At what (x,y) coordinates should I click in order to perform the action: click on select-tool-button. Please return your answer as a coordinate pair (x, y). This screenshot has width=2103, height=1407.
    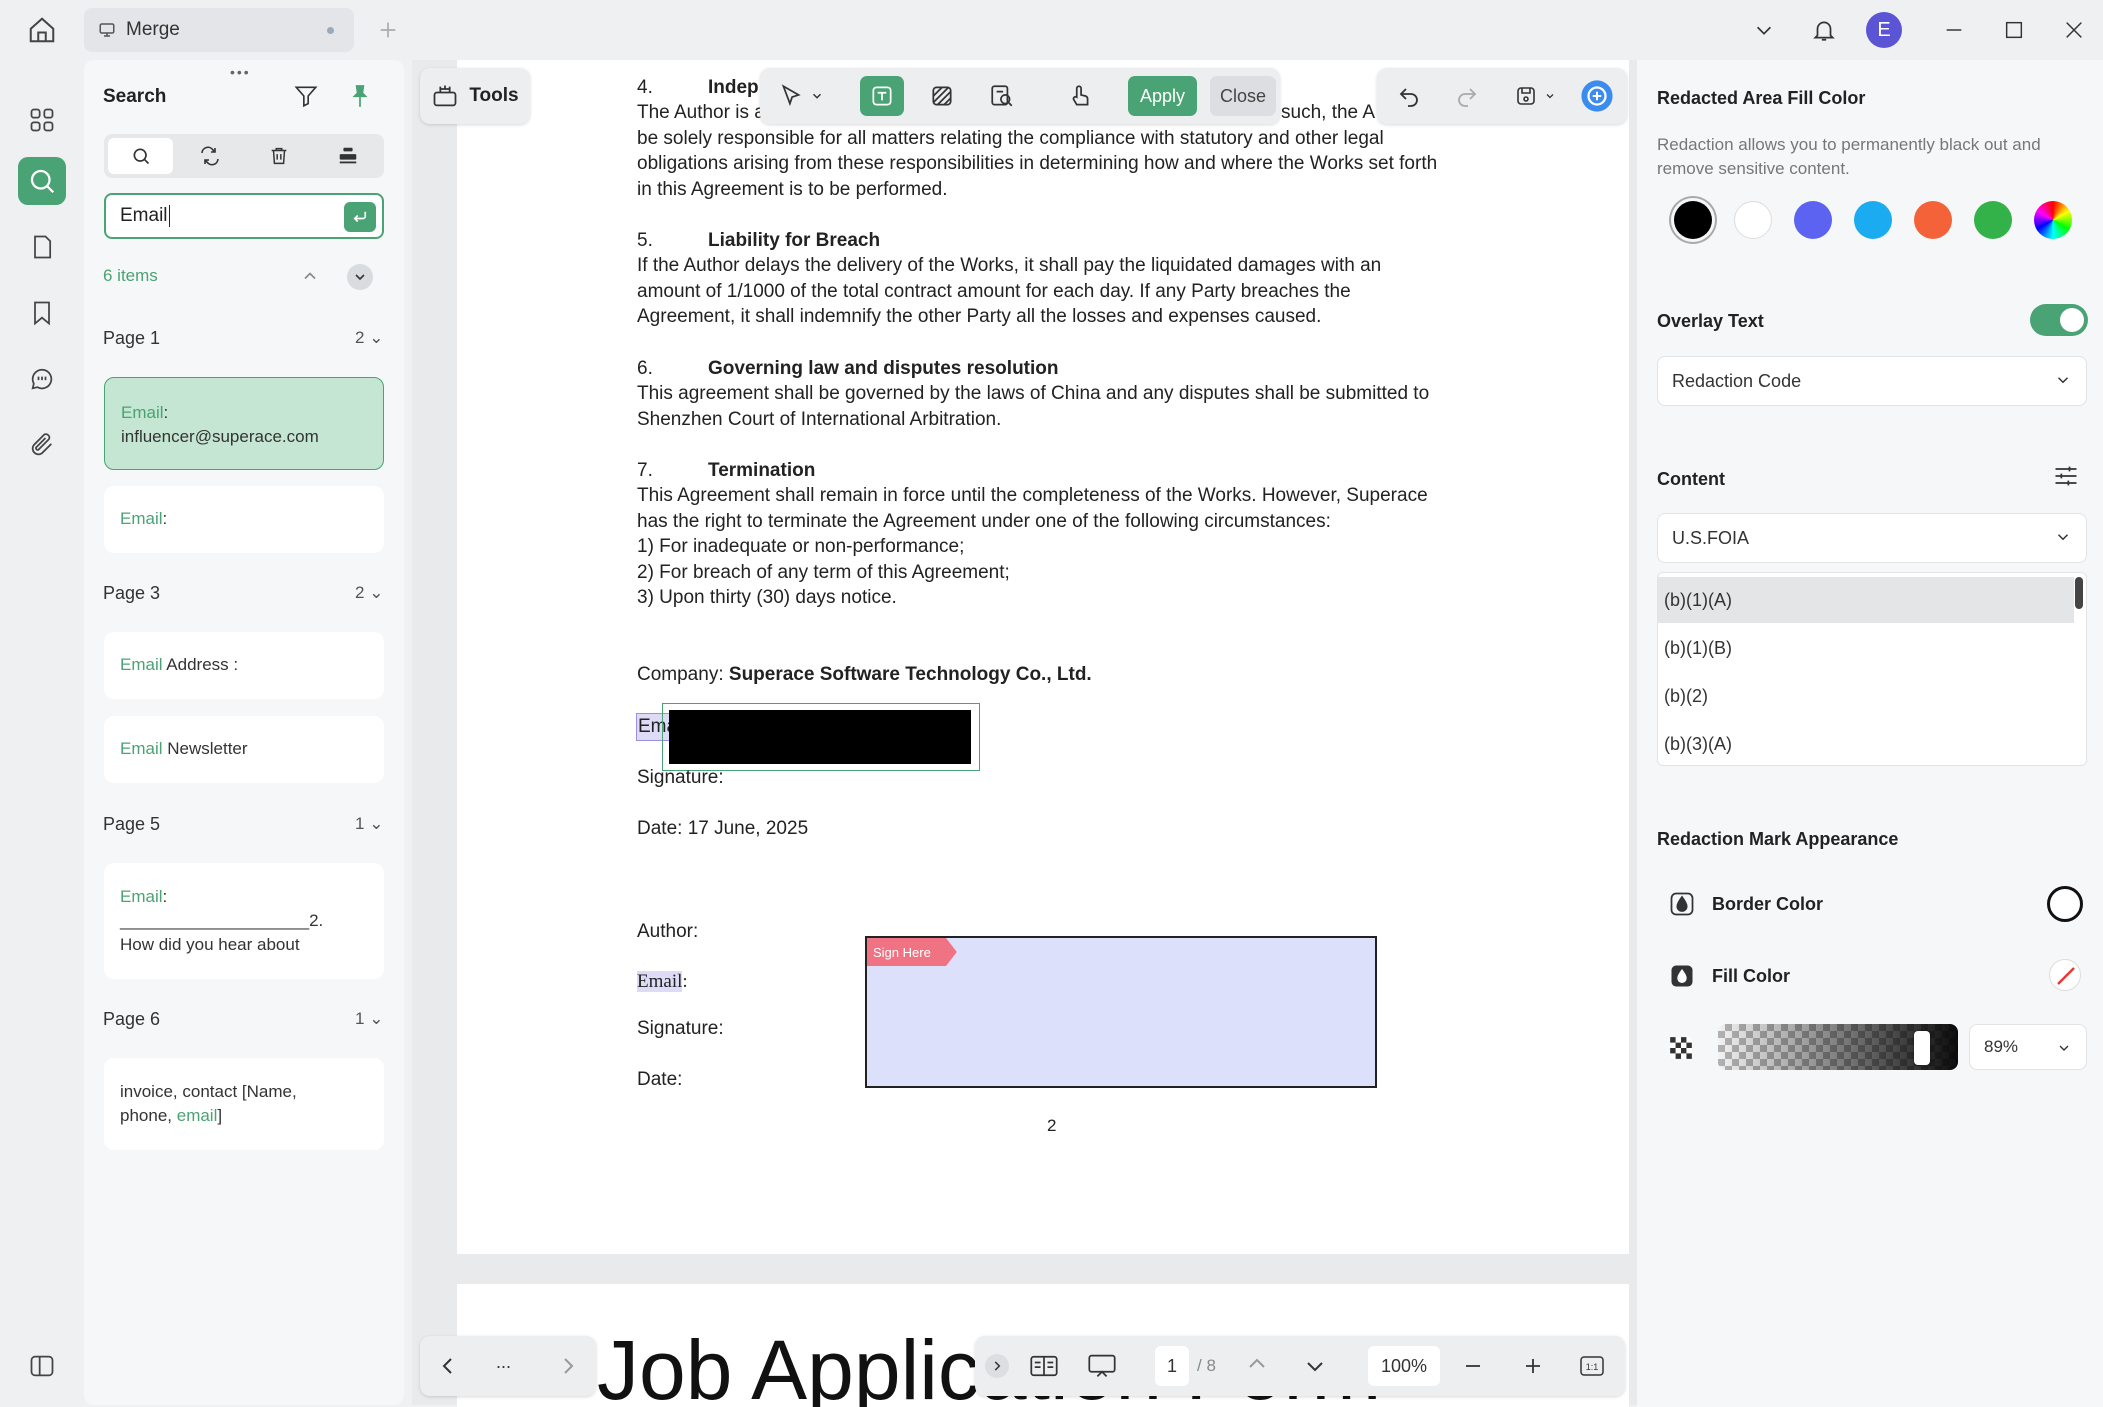
    Looking at the image, I should click on (801, 96).